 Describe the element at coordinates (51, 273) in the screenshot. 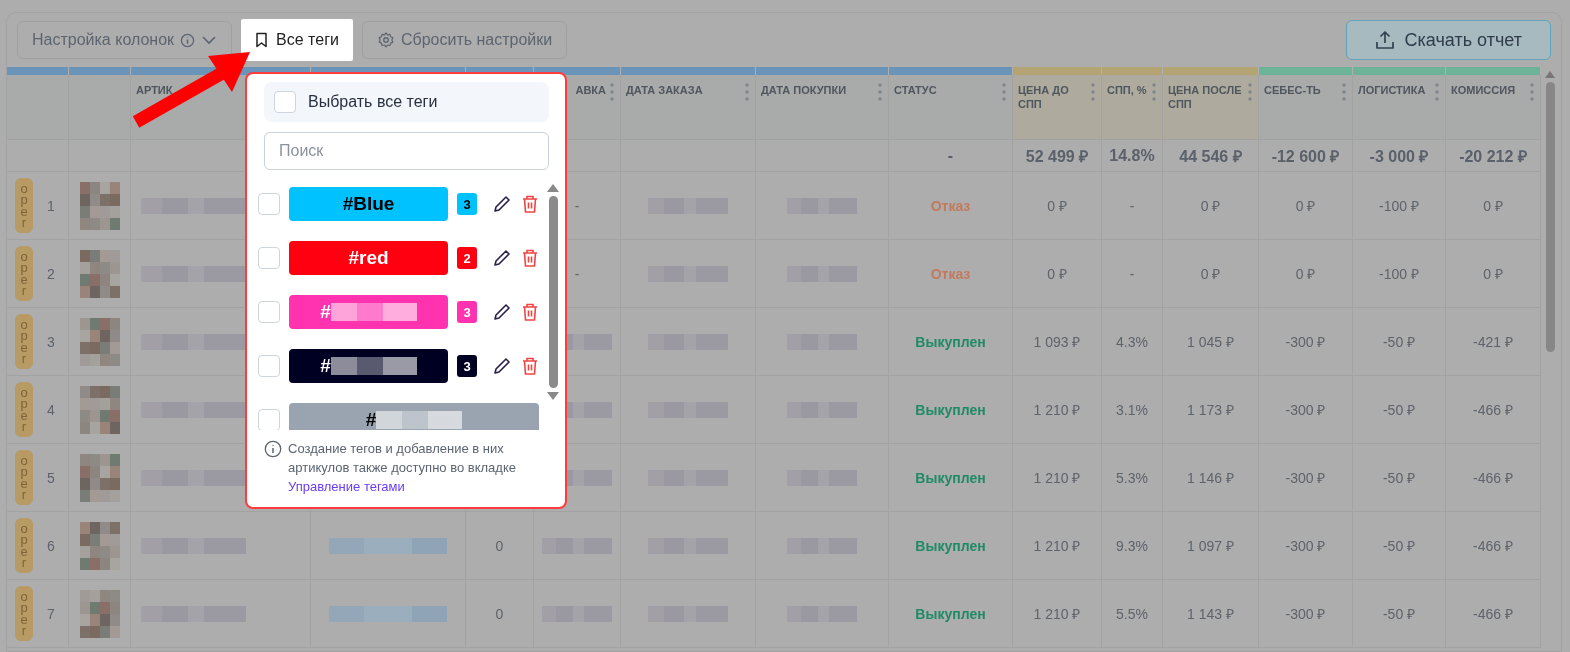

I see `row-number: 2` at that location.